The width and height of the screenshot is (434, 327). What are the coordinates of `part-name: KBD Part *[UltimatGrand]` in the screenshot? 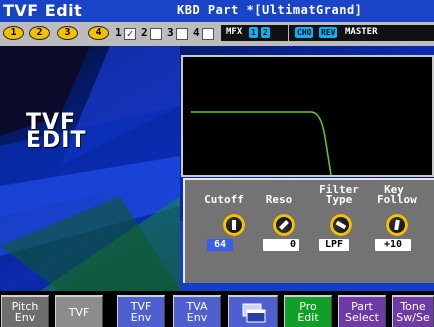 It's located at (270, 10).